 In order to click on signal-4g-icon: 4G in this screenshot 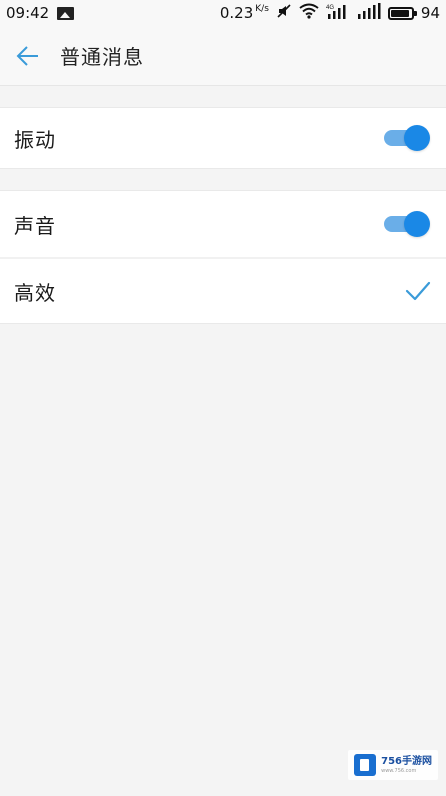, I will do `click(338, 13)`.